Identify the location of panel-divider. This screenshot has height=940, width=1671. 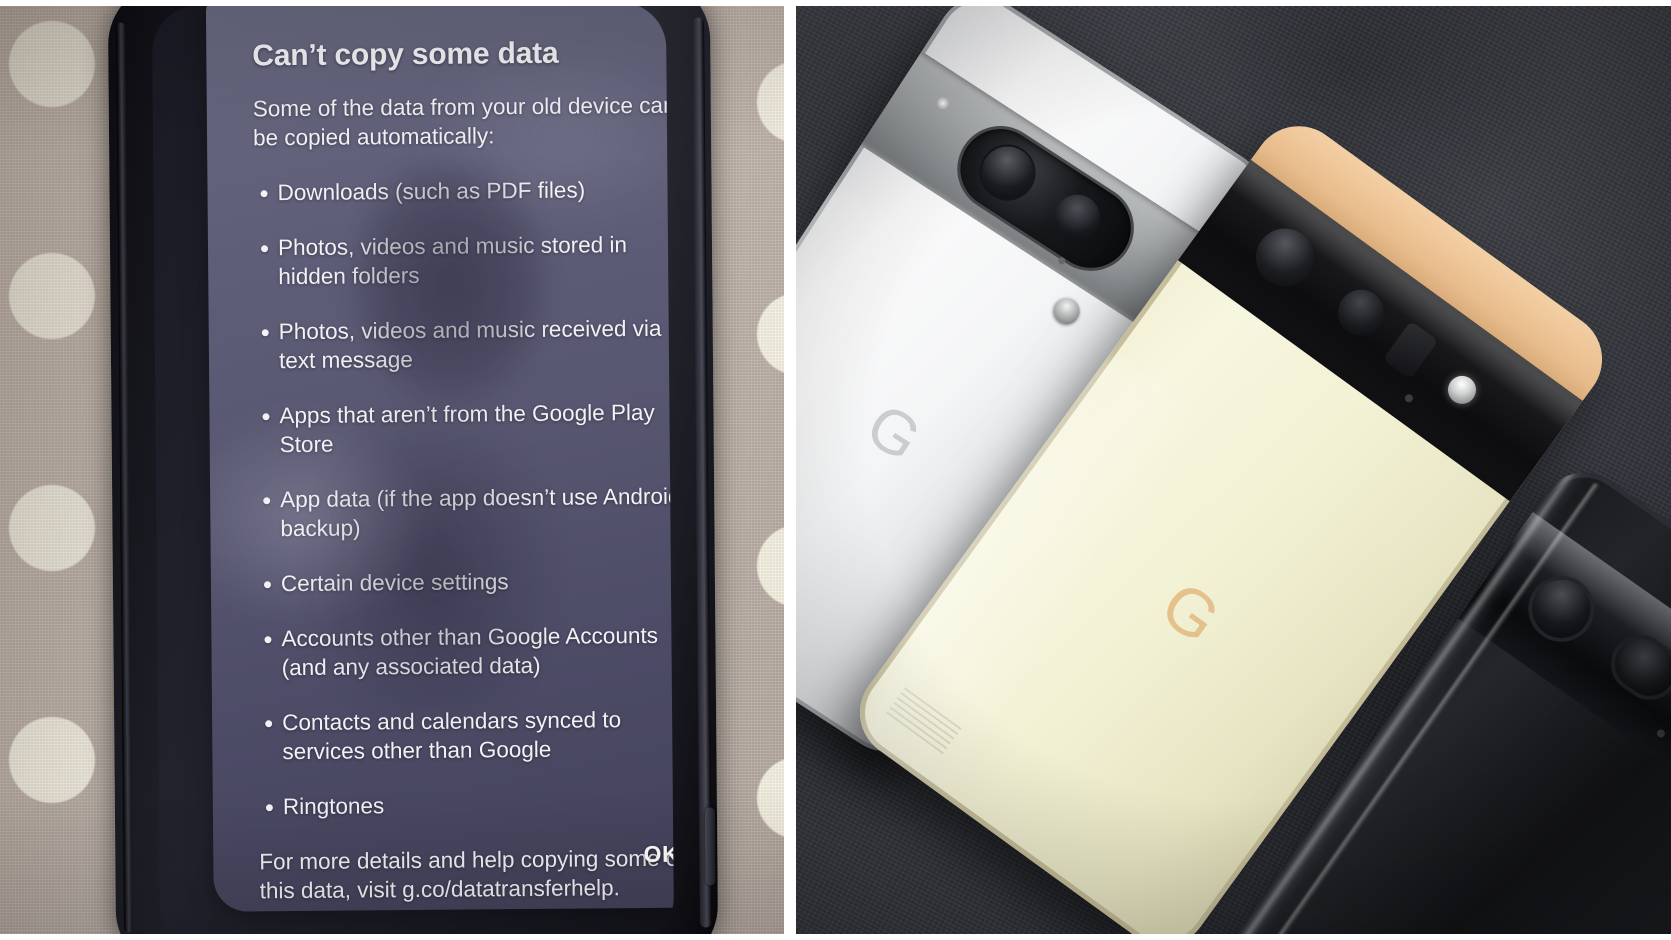
(790, 470).